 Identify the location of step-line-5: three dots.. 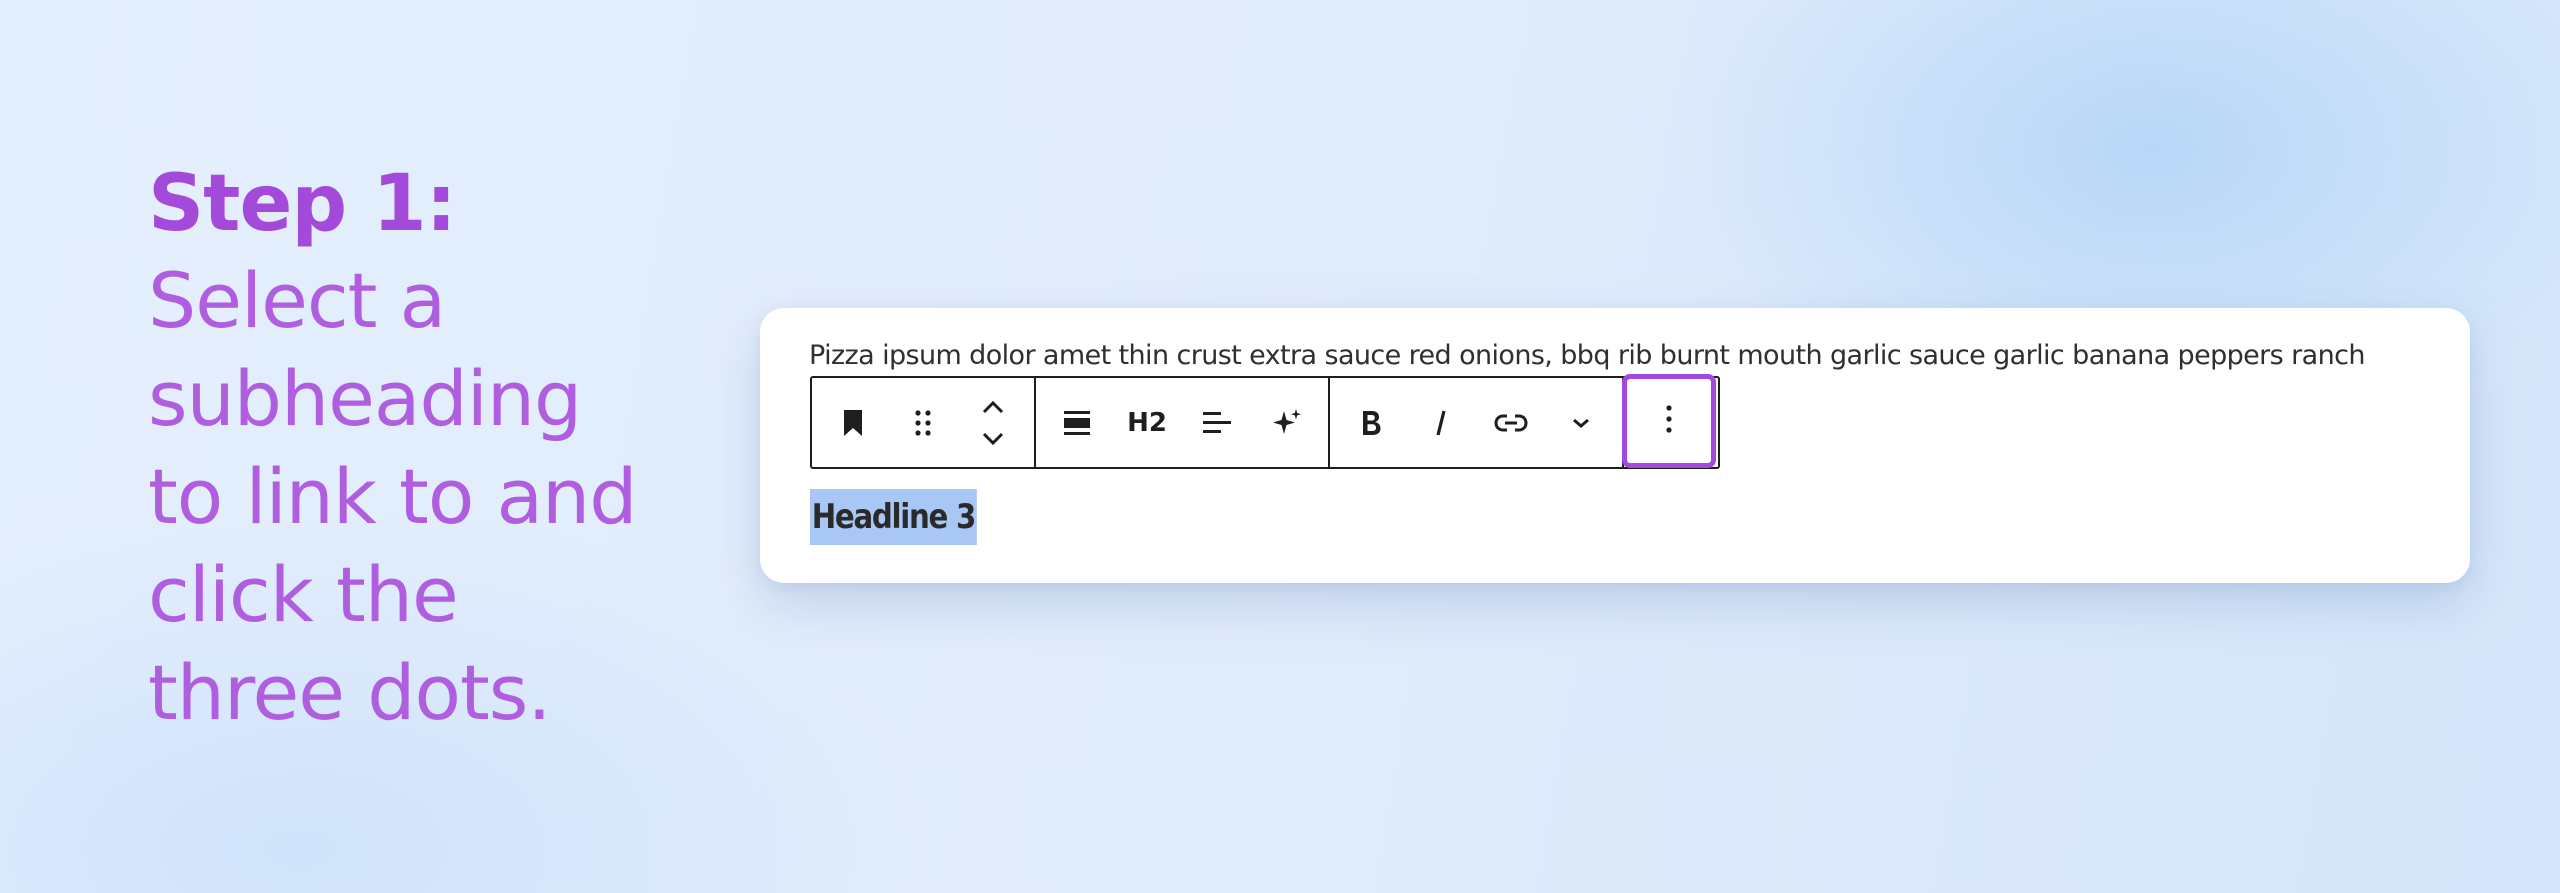
(350, 692).